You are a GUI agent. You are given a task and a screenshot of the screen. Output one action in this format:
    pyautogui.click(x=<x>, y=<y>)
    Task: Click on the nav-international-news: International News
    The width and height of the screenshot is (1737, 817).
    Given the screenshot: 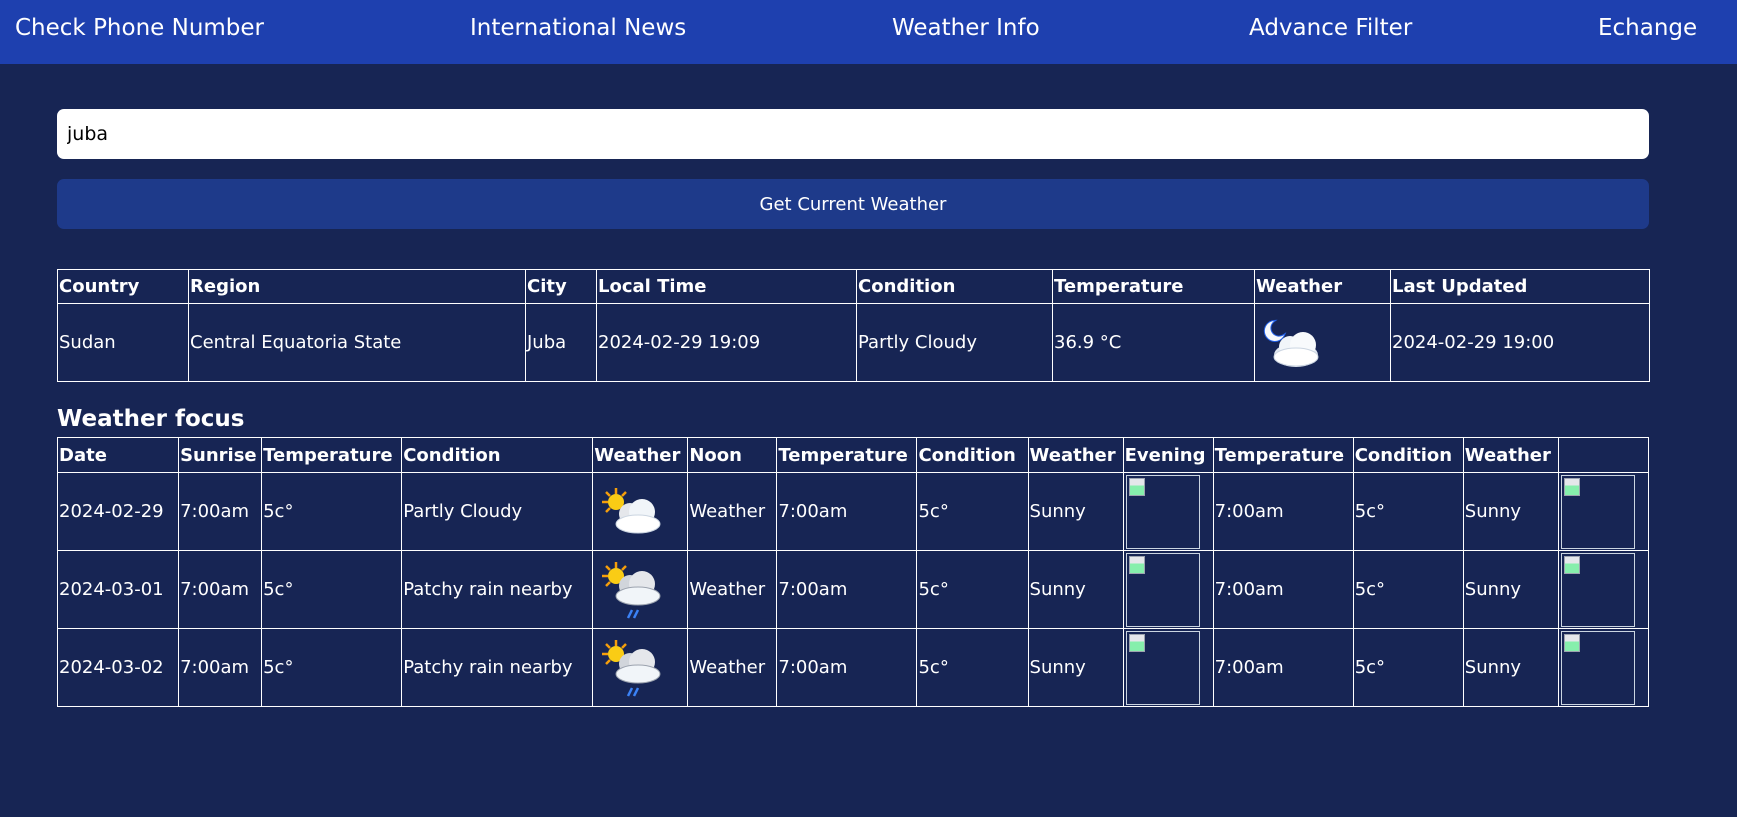 What is the action you would take?
    pyautogui.click(x=578, y=29)
    